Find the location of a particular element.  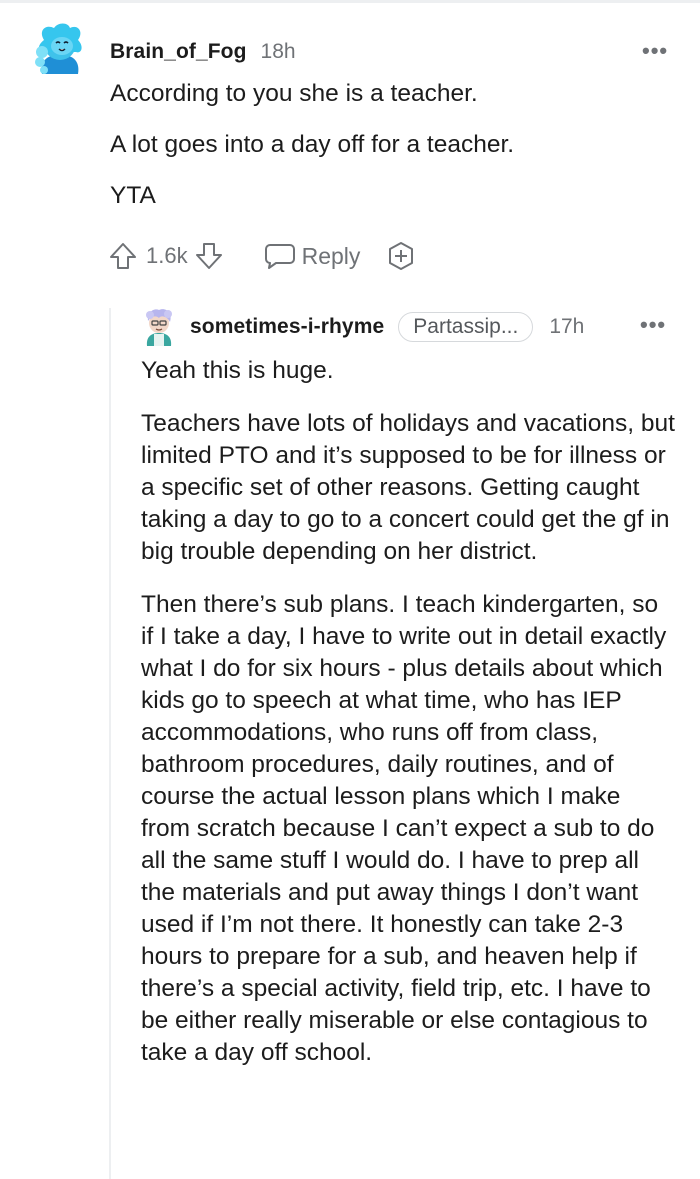

upvote-icon is located at coordinates (123, 256).